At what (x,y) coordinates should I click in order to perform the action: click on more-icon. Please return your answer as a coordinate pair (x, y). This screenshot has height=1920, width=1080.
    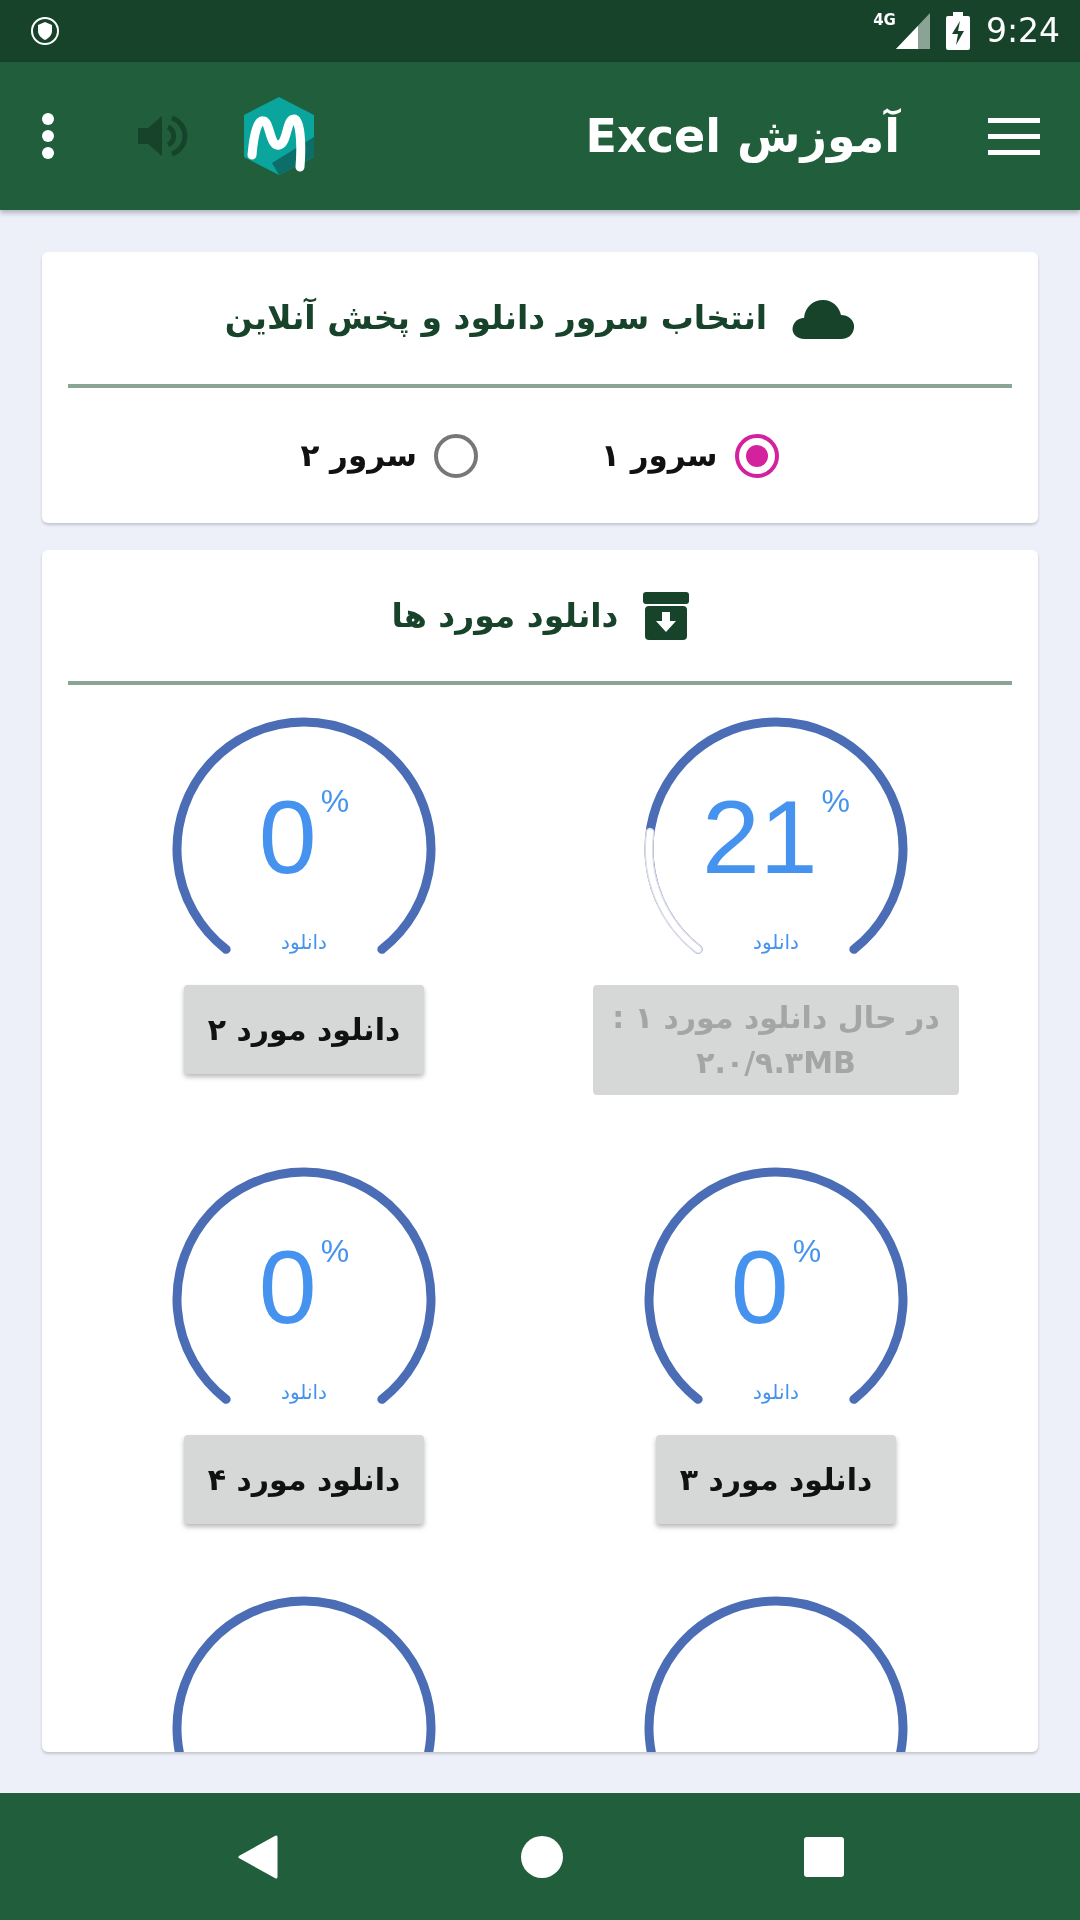
    Looking at the image, I should click on (48, 136).